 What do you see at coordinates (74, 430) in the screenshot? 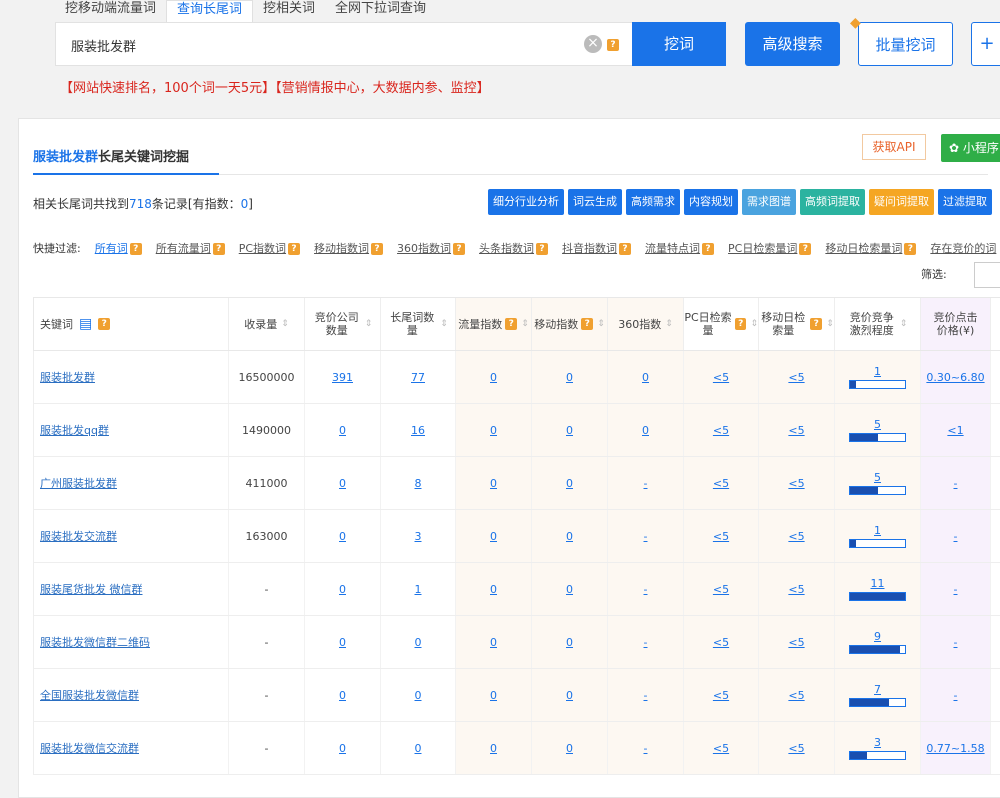
I see `cell-kw-value: 服装批发qq群` at bounding box center [74, 430].